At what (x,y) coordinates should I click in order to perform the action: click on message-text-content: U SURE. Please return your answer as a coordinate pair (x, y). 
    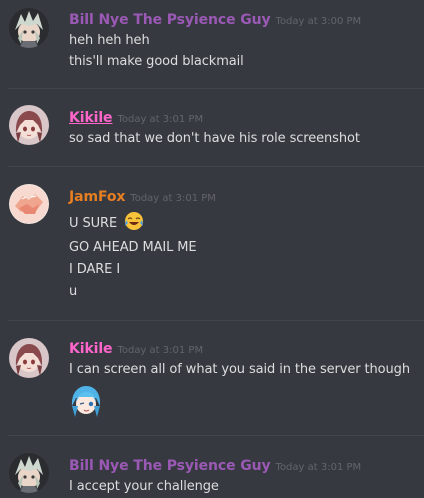
    Looking at the image, I should click on (93, 223).